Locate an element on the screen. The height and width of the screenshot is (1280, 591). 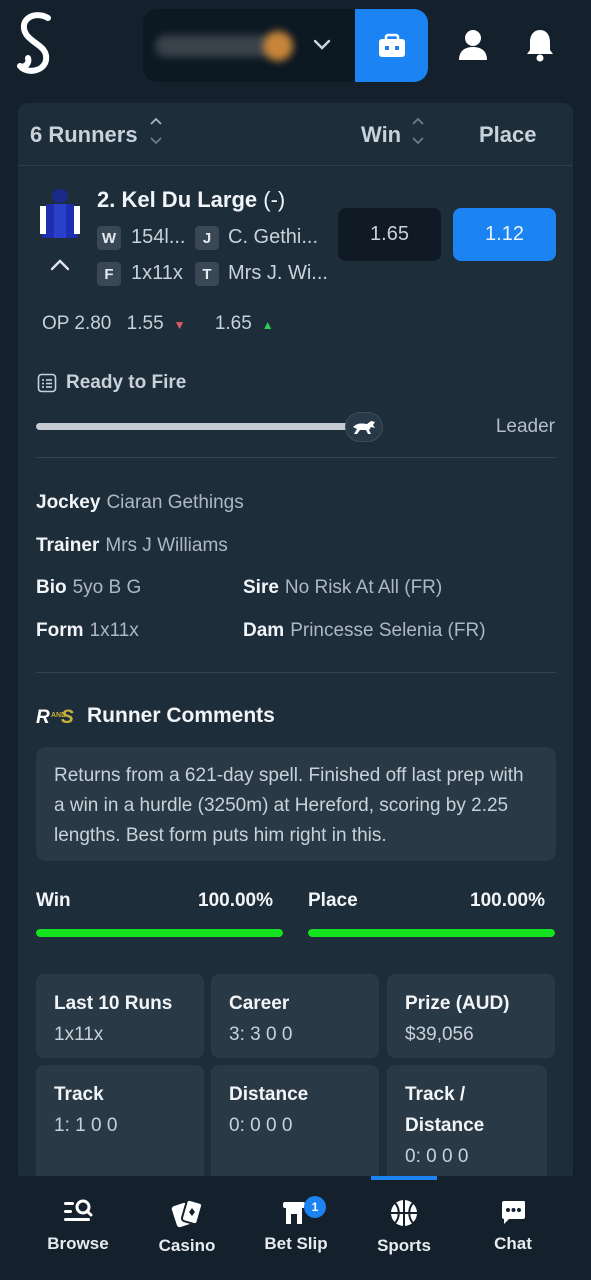
trainer-value: Mrs J Williams is located at coordinates (166, 545).